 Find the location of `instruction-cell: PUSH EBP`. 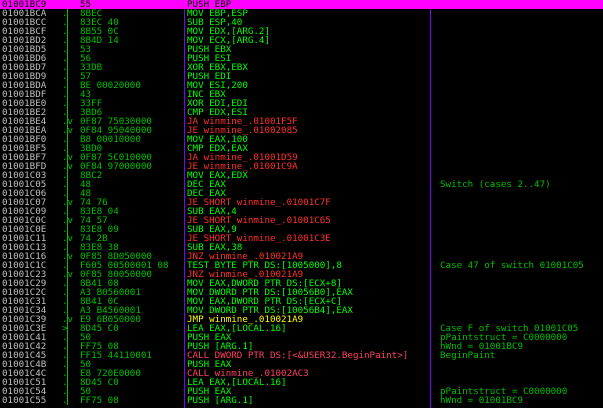

instruction-cell: PUSH EBP is located at coordinates (209, 4).